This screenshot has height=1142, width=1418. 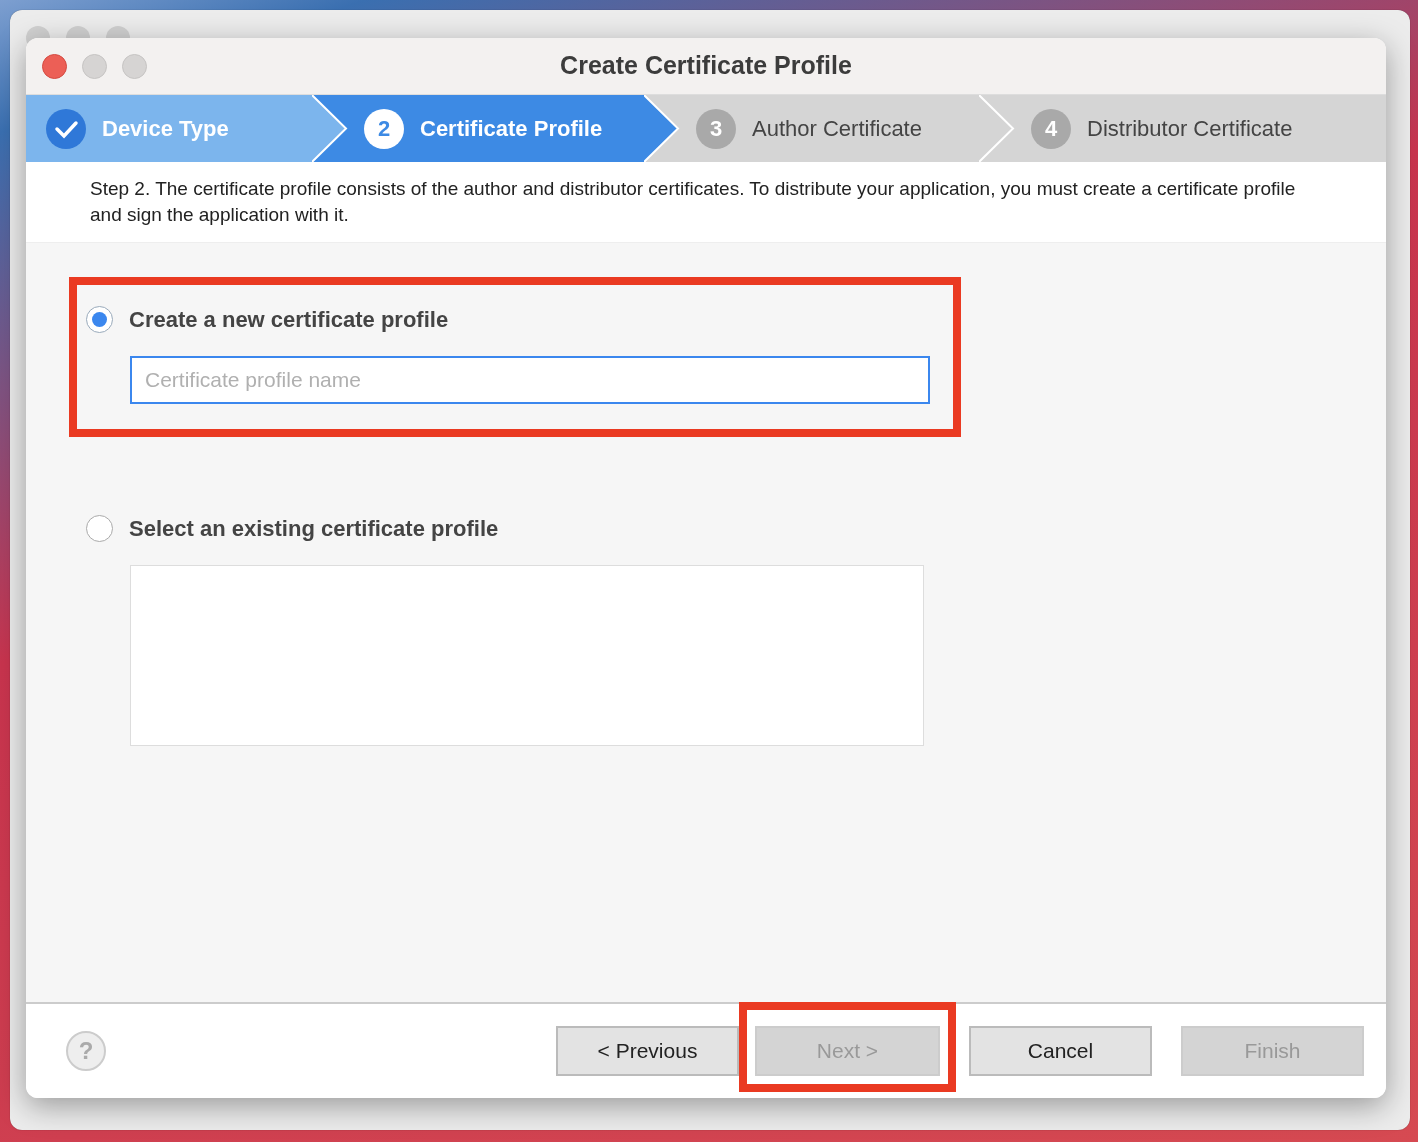 What do you see at coordinates (1051, 128) in the screenshot?
I see `step-number: 4` at bounding box center [1051, 128].